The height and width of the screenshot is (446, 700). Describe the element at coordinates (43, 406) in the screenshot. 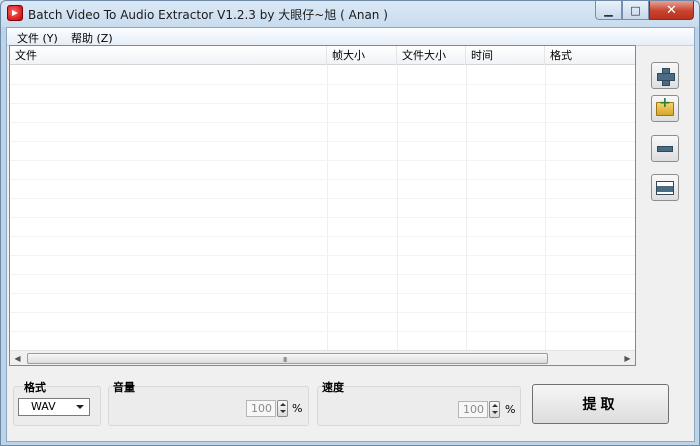

I see `format-selected-value: WAV` at that location.